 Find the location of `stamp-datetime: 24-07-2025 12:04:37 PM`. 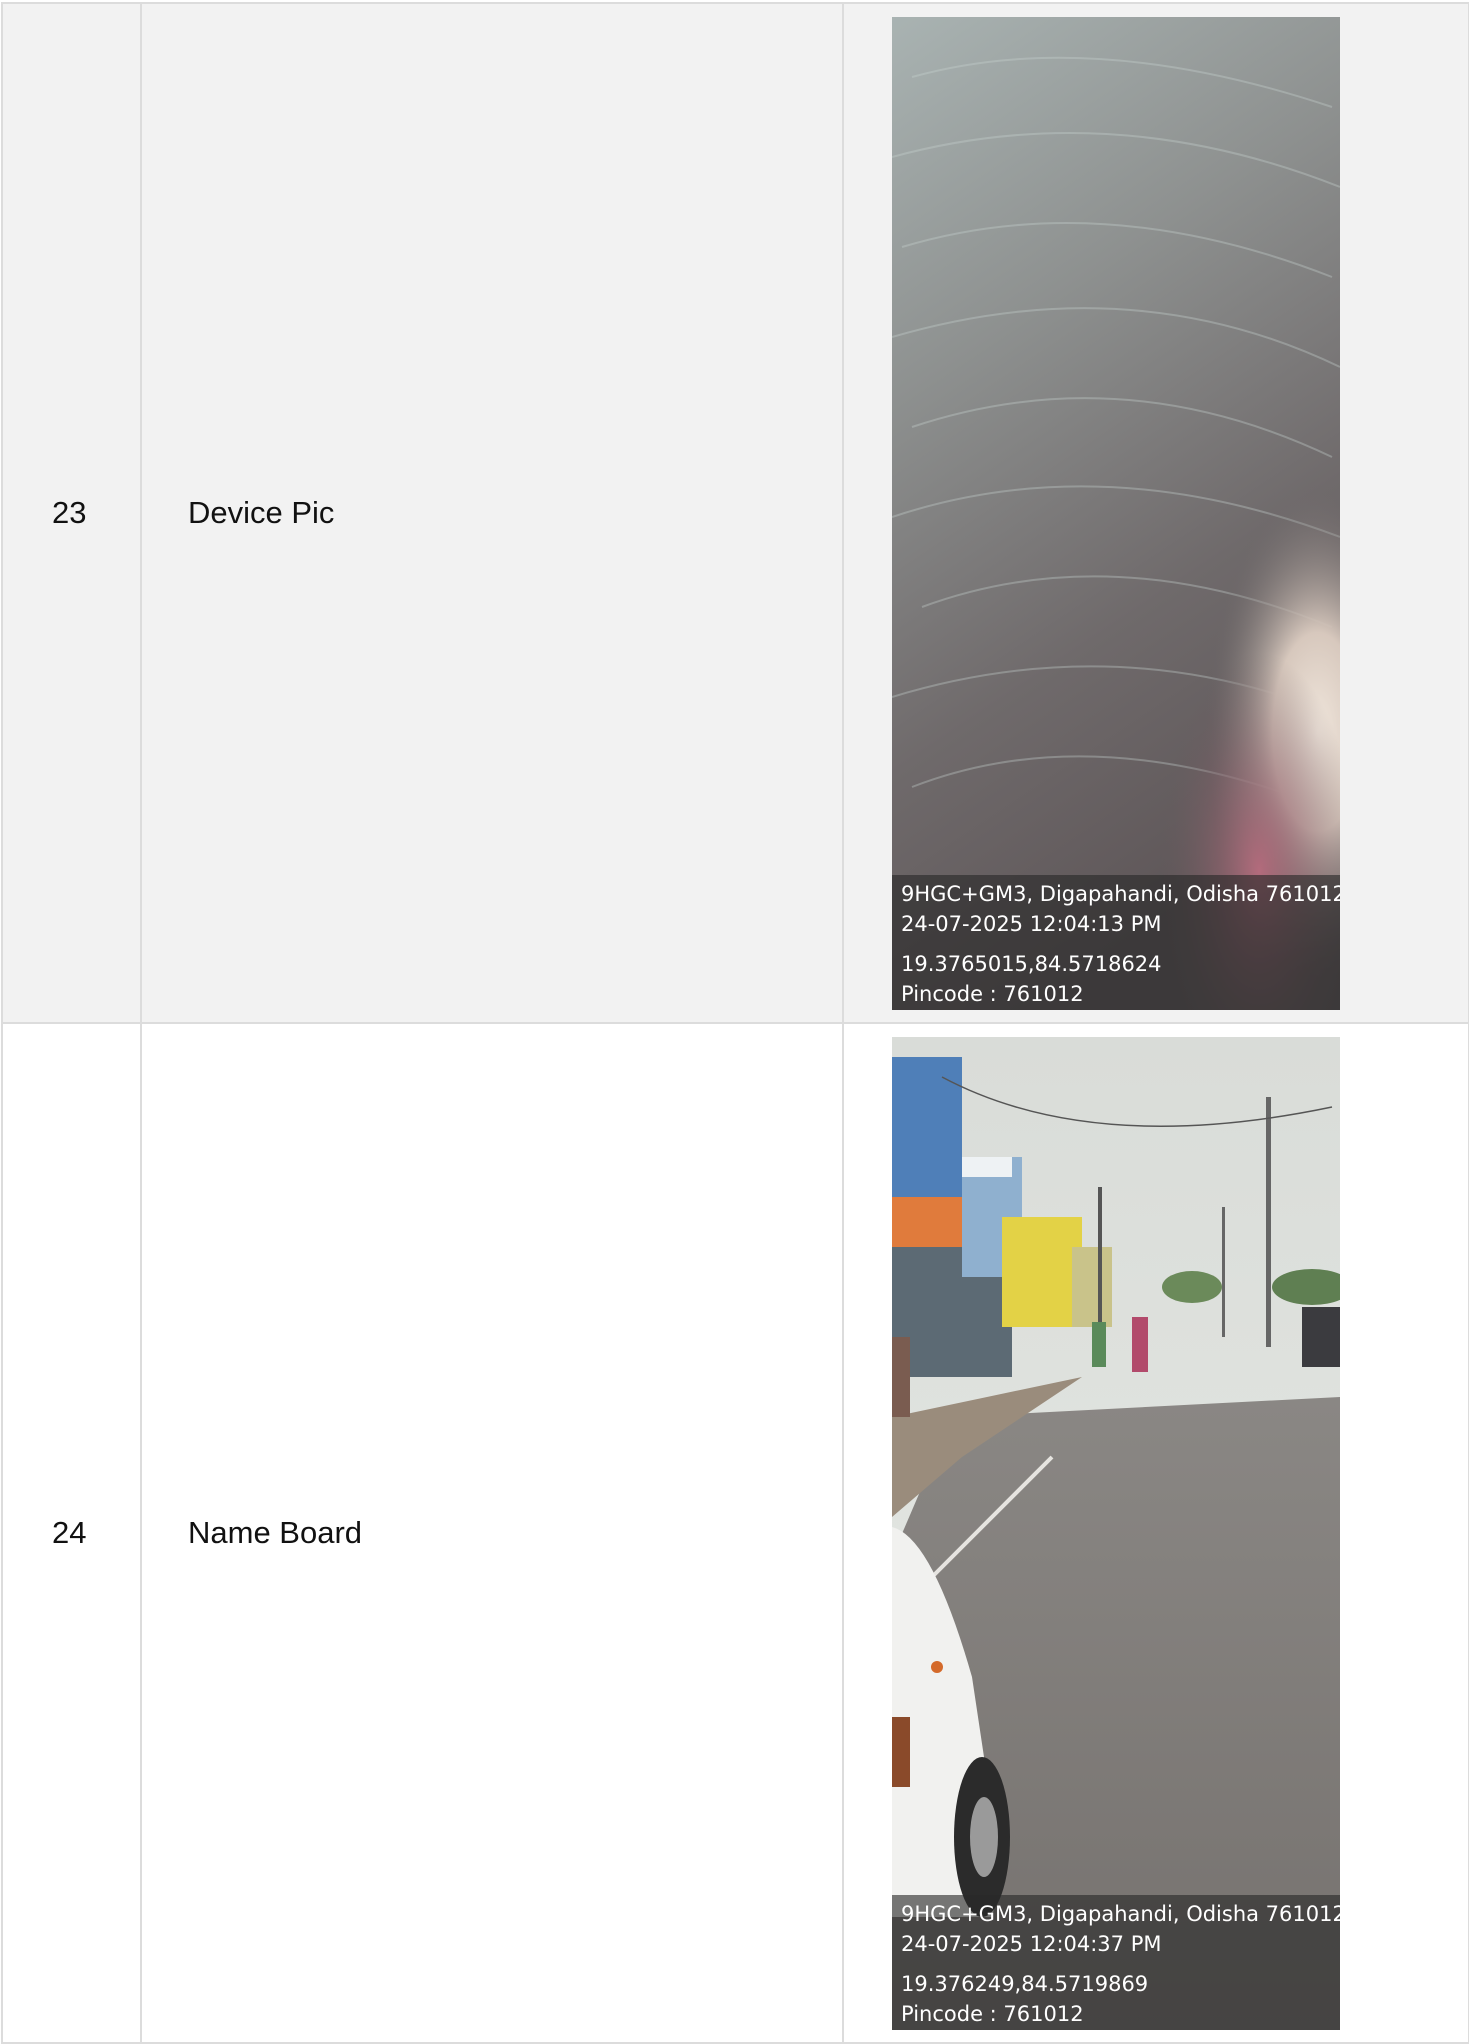

stamp-datetime: 24-07-2025 12:04:37 PM is located at coordinates (1031, 1943).